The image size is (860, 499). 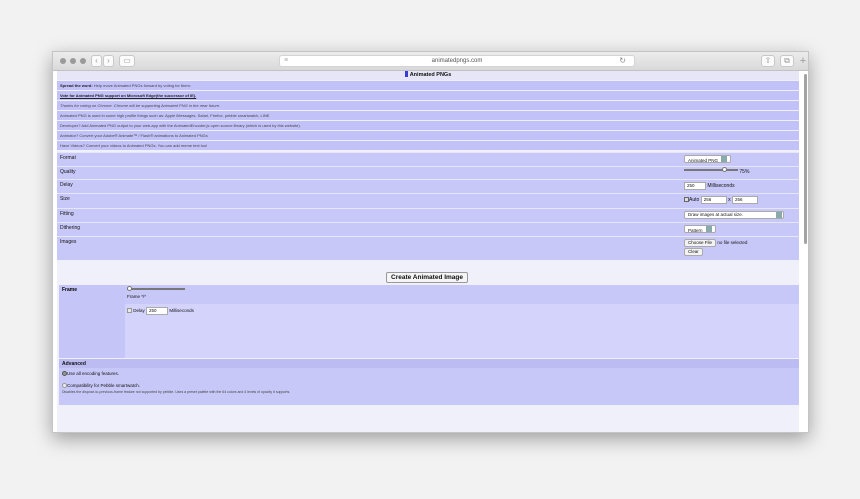 What do you see at coordinates (713, 200) in the screenshot?
I see `width-input: 256` at bounding box center [713, 200].